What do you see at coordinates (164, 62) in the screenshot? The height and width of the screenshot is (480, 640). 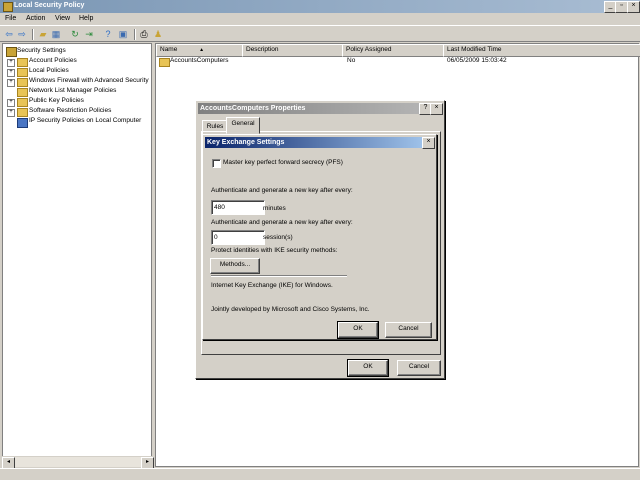 I see `policy-folder-icon` at bounding box center [164, 62].